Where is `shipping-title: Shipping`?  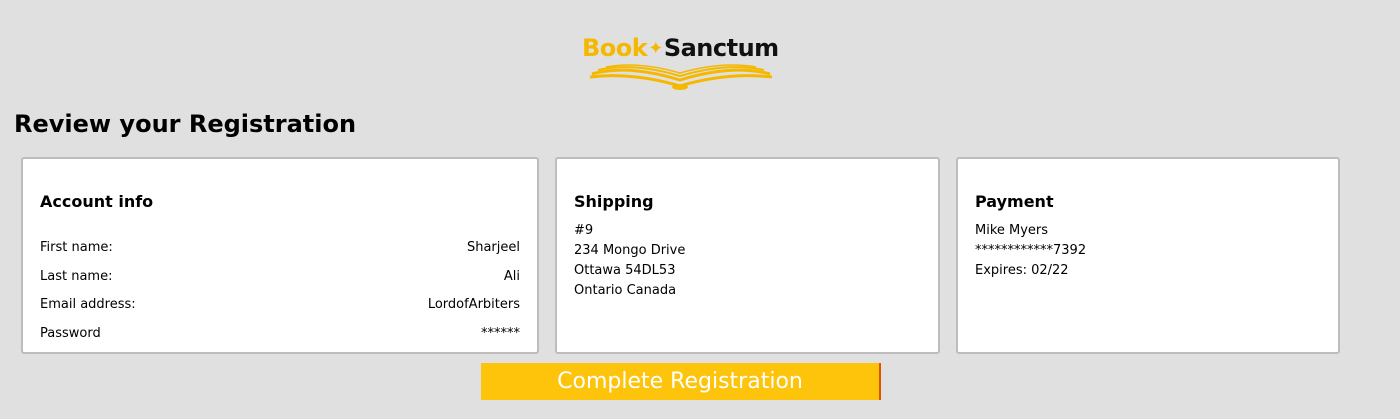
shipping-title: Shipping is located at coordinates (614, 201).